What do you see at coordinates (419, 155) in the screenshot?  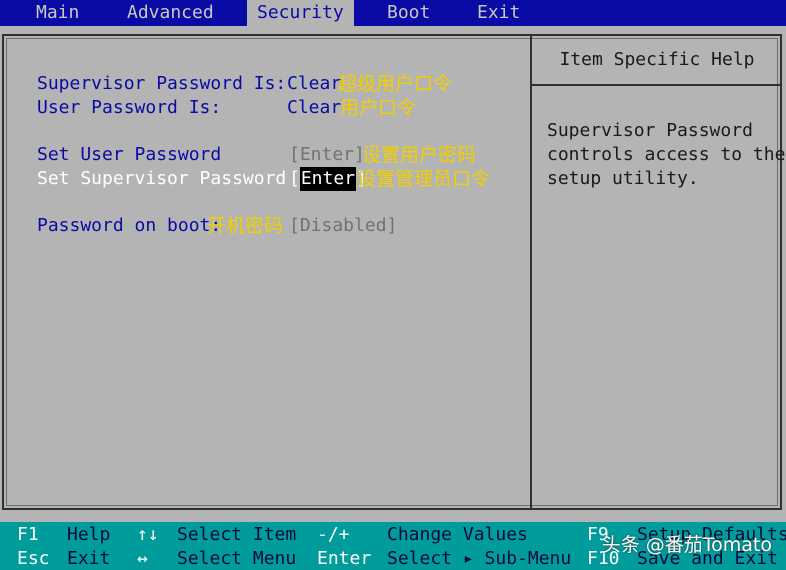 I see `set-user-password-annotation: 设置用户密码` at bounding box center [419, 155].